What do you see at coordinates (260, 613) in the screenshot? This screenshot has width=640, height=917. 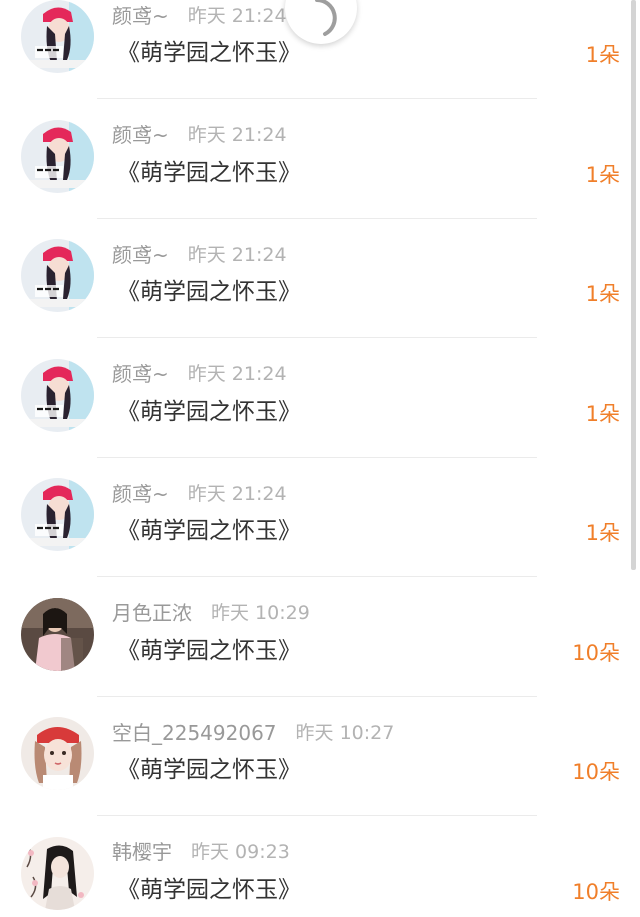 I see `timestamp: 昨天 10:29` at bounding box center [260, 613].